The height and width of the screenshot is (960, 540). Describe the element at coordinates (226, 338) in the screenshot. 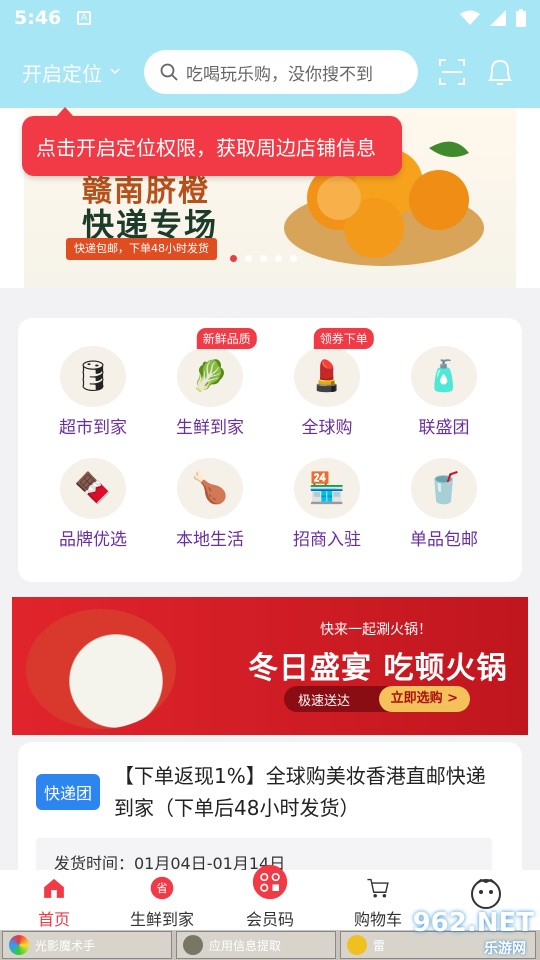

I see `category-tag: 新鲜品质` at that location.